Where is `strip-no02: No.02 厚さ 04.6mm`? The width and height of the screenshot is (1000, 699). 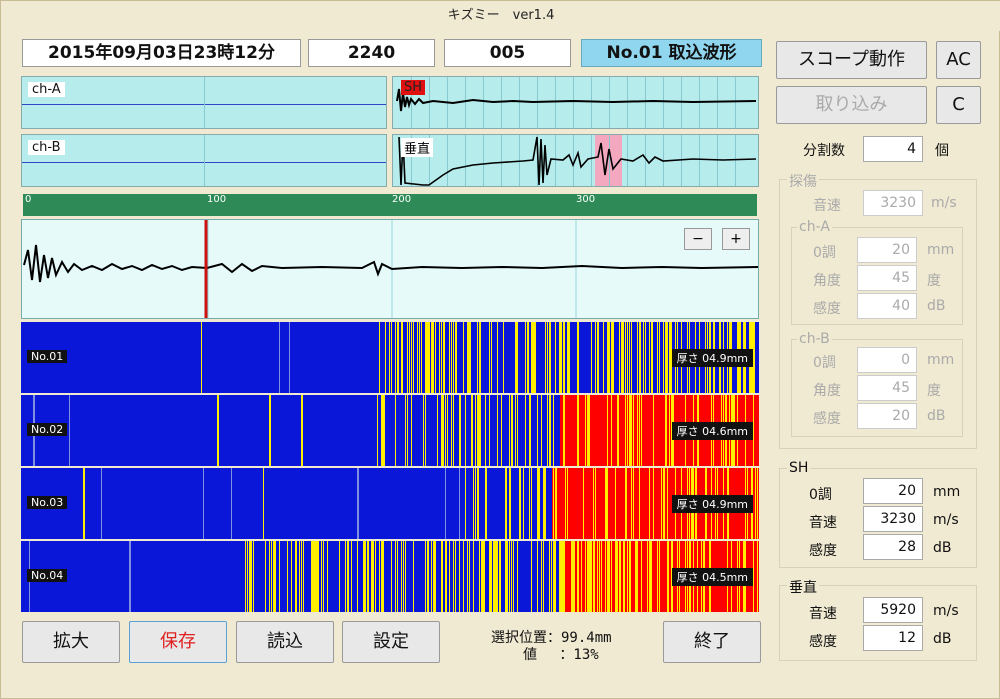 strip-no02: No.02 厚さ 04.6mm is located at coordinates (390, 430).